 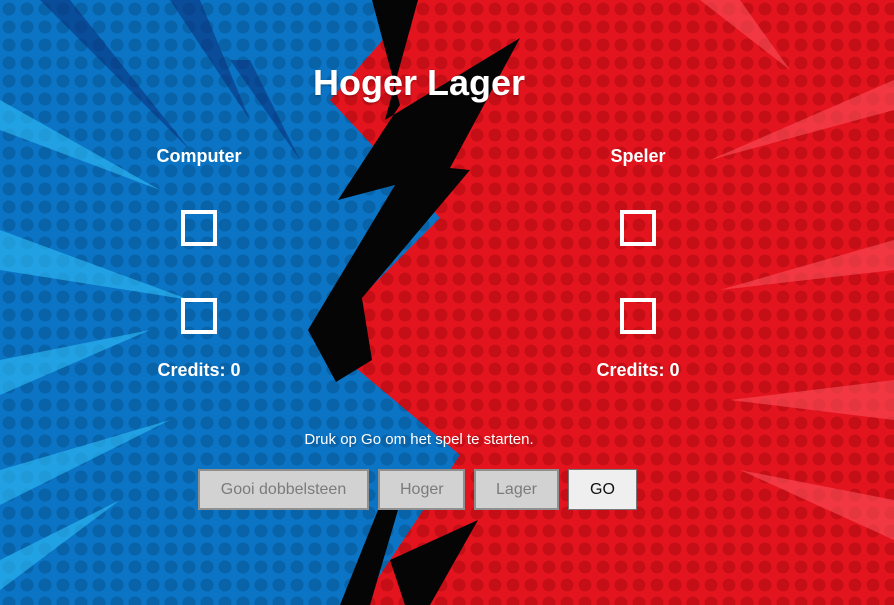 I want to click on computer-credits: Credits: 0, so click(x=199, y=370).